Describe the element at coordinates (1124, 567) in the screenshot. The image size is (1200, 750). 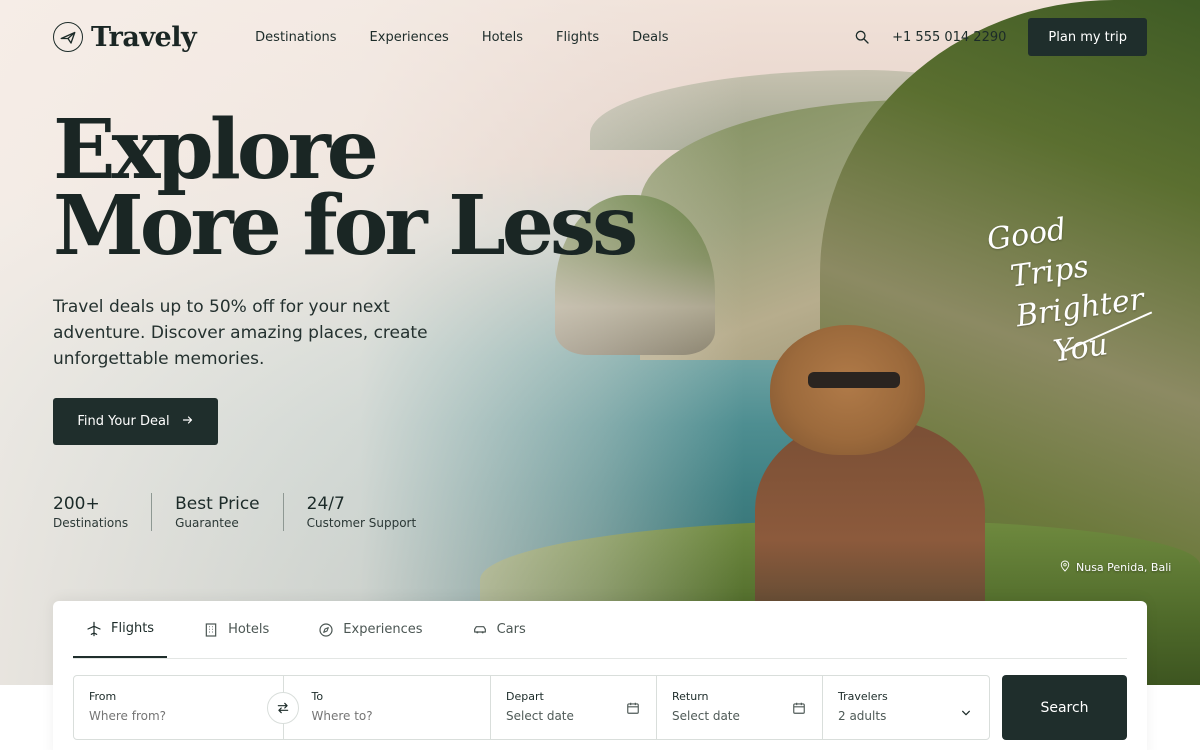
I see `location-label: Nusa Penida, Bali` at that location.